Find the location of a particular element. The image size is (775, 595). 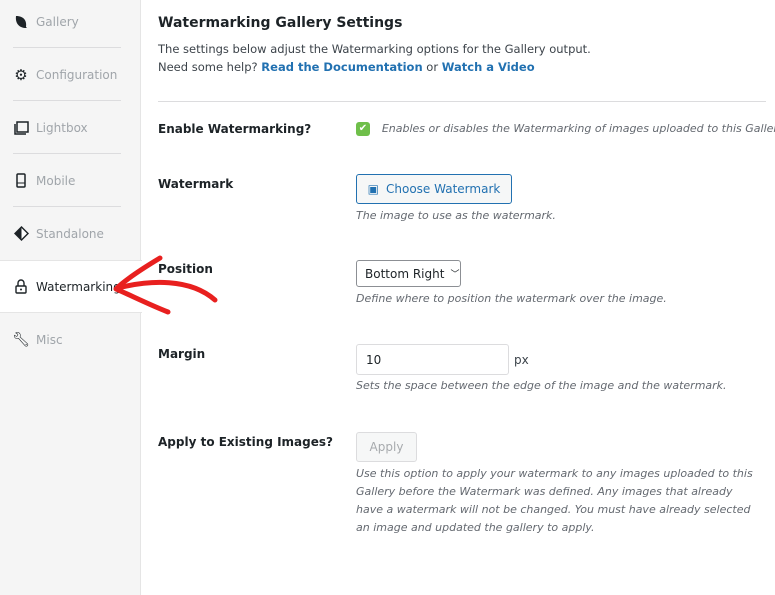

enable-label: Enable Watermarking? is located at coordinates (235, 129).